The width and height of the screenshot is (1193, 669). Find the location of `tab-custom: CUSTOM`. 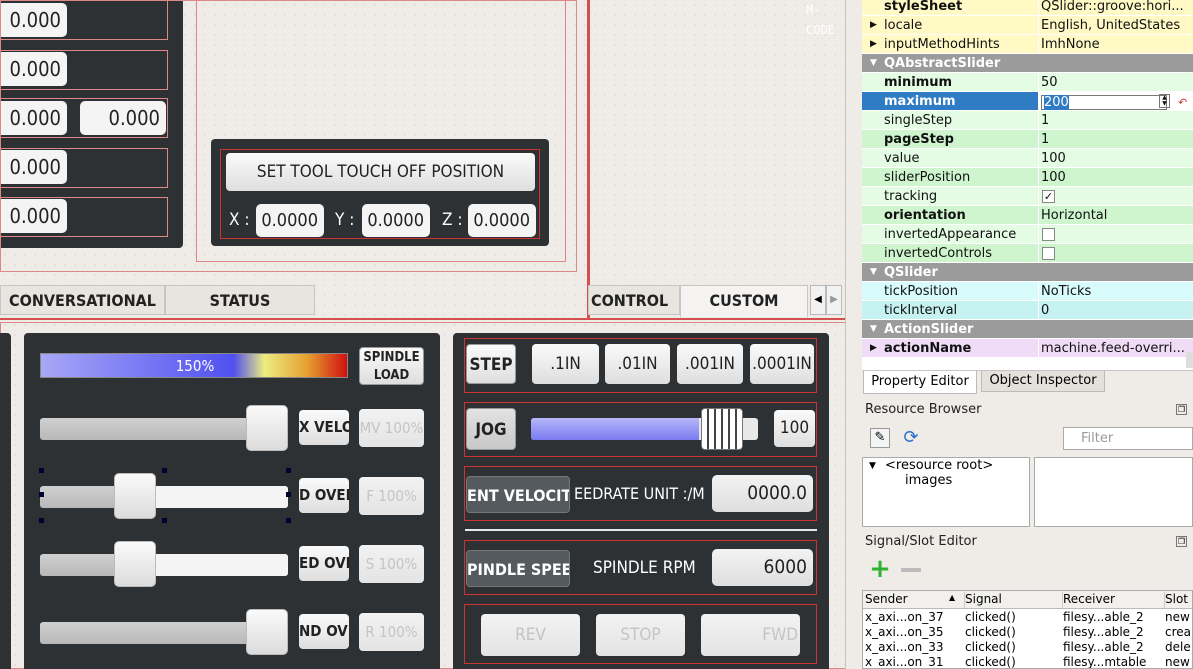

tab-custom: CUSTOM is located at coordinates (744, 301).